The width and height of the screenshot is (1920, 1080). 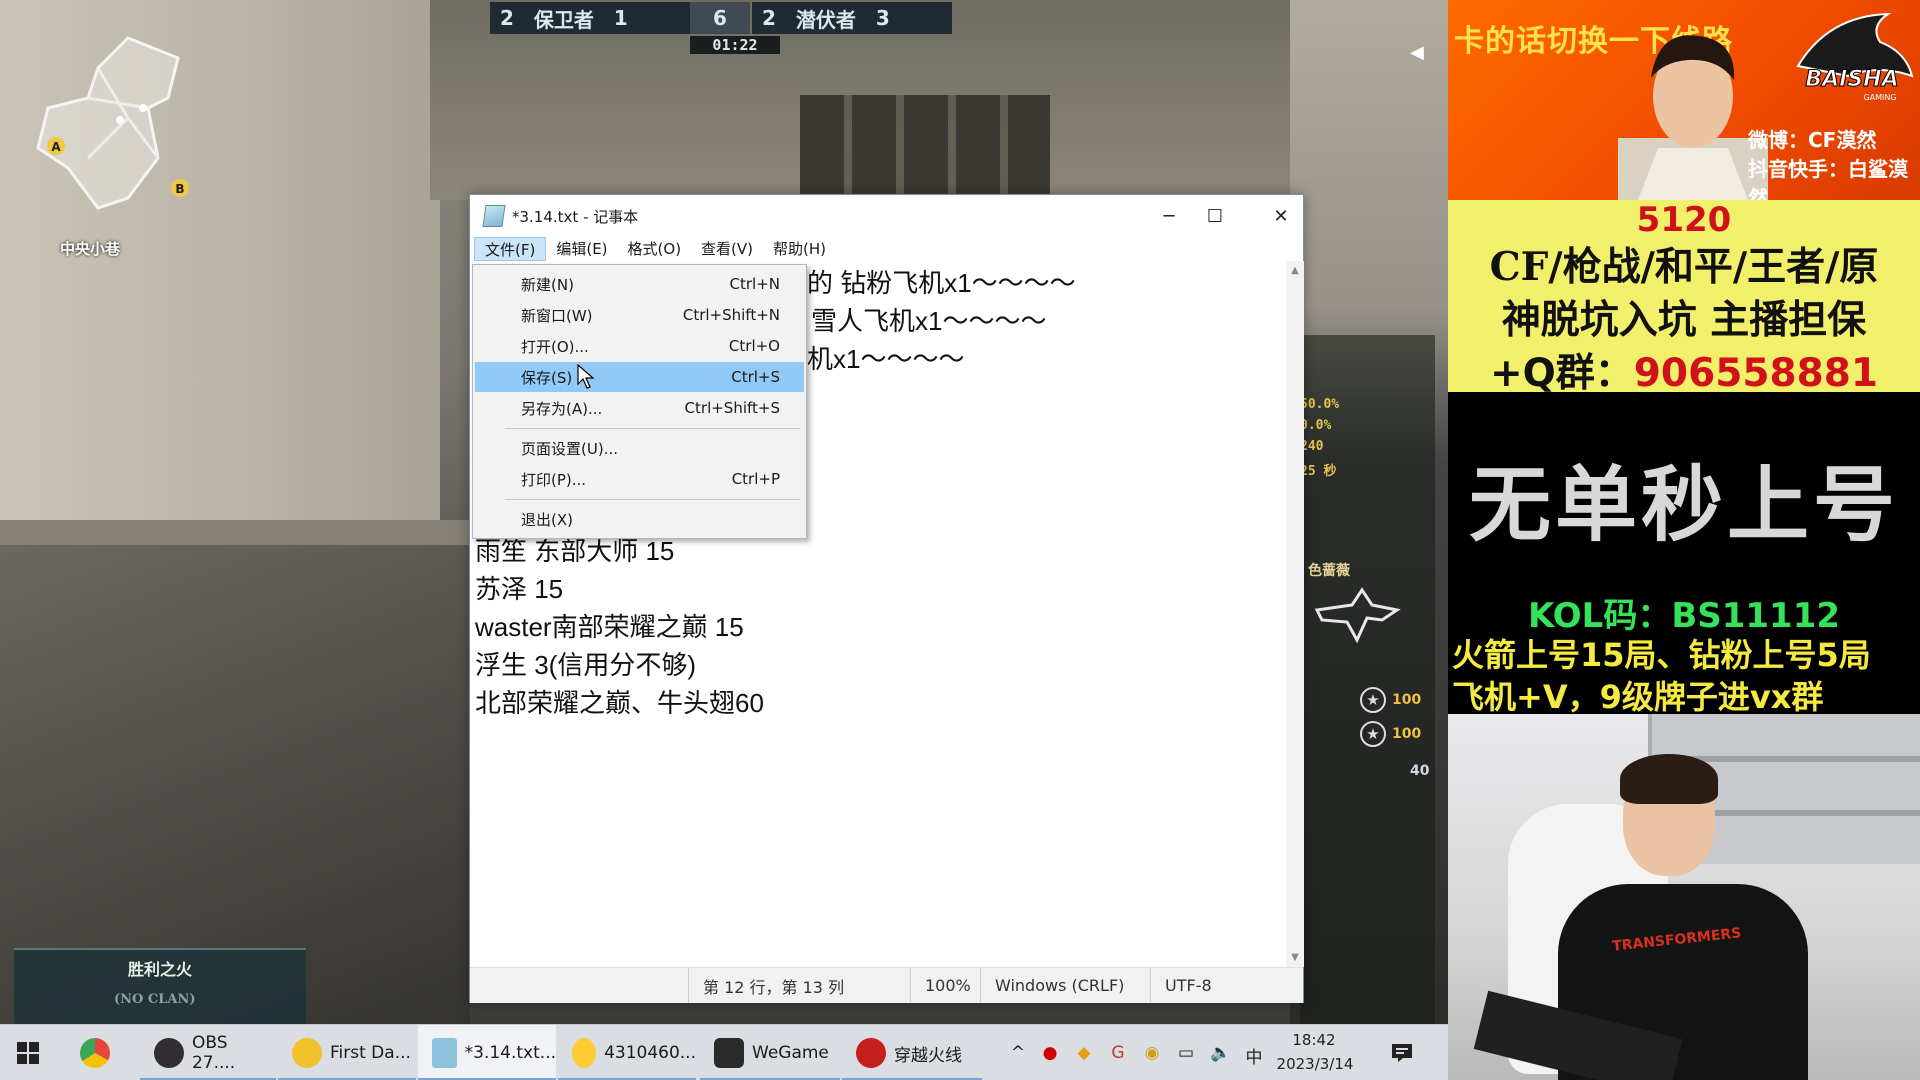 I want to click on ime-icon: 中, so click(x=1254, y=1055).